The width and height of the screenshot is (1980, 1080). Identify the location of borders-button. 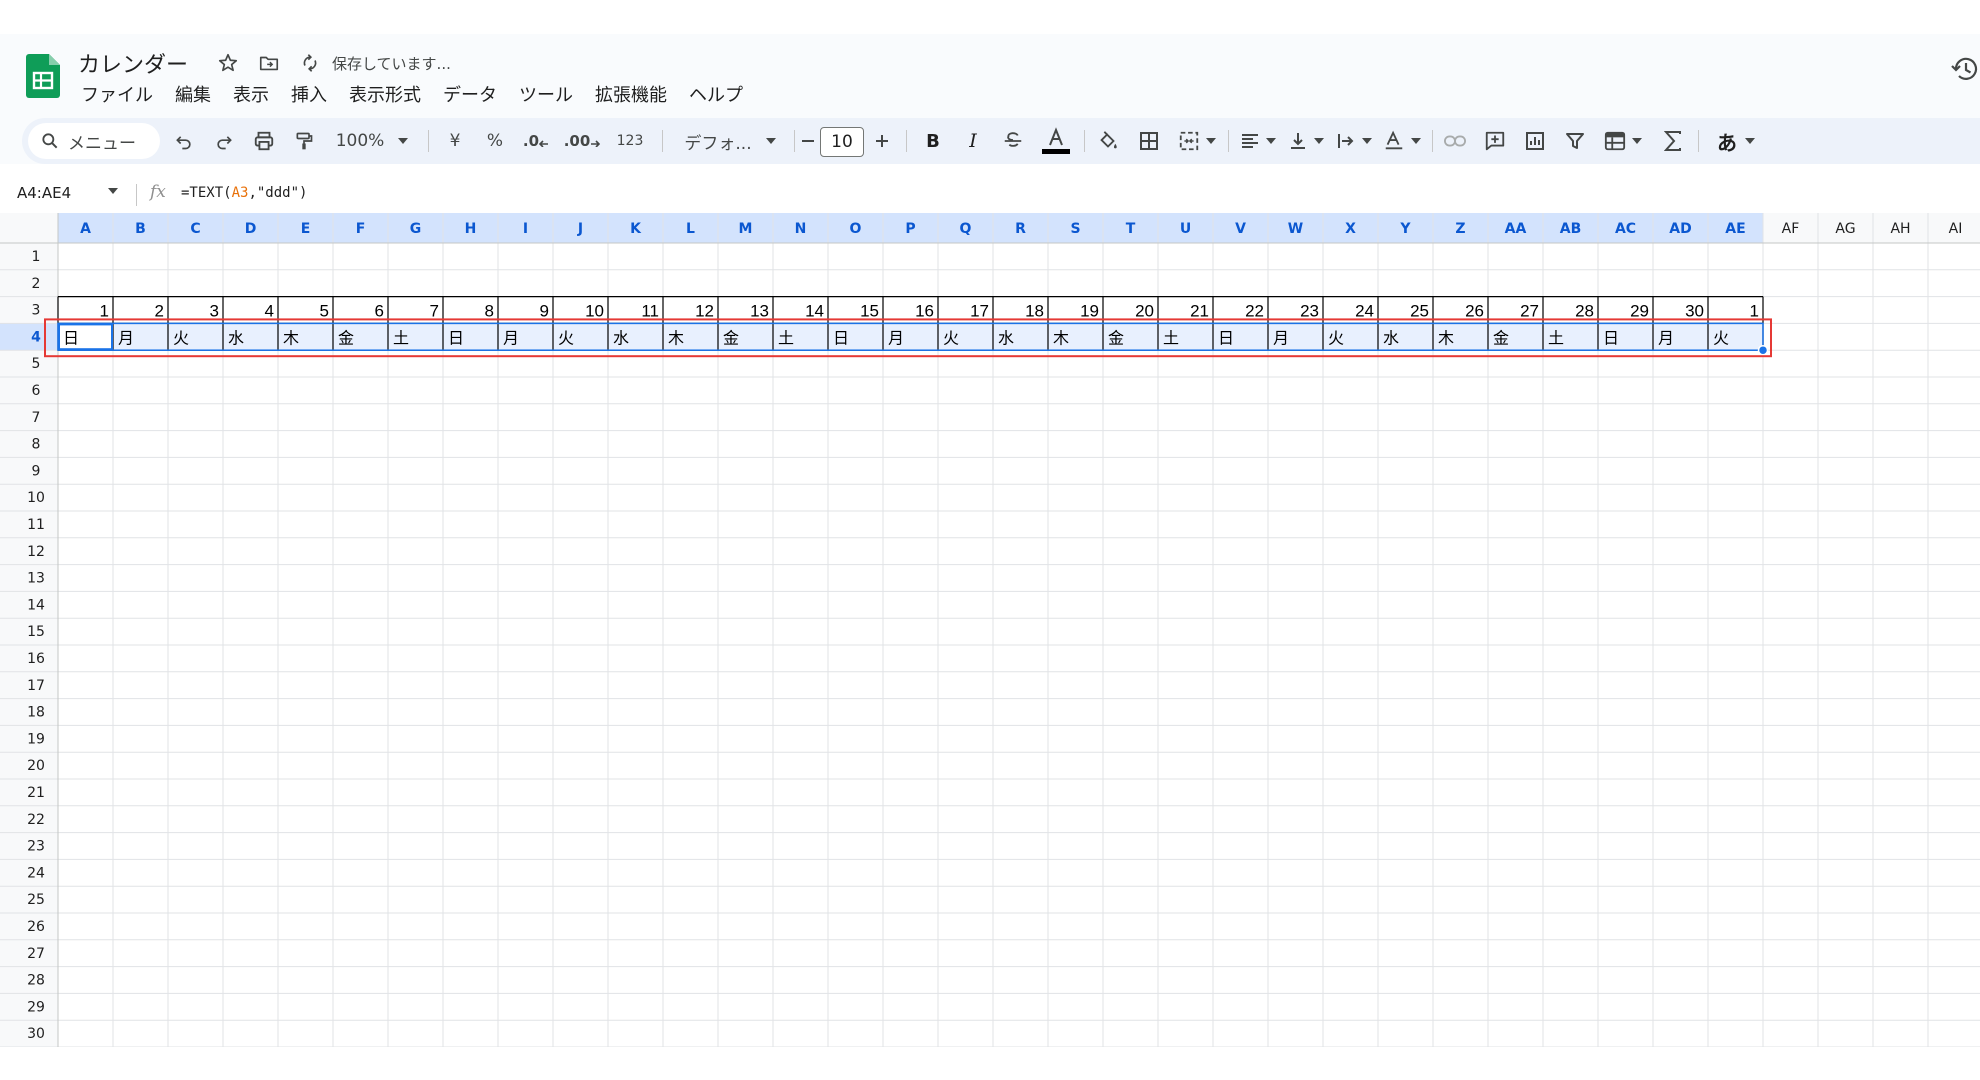
(1149, 141).